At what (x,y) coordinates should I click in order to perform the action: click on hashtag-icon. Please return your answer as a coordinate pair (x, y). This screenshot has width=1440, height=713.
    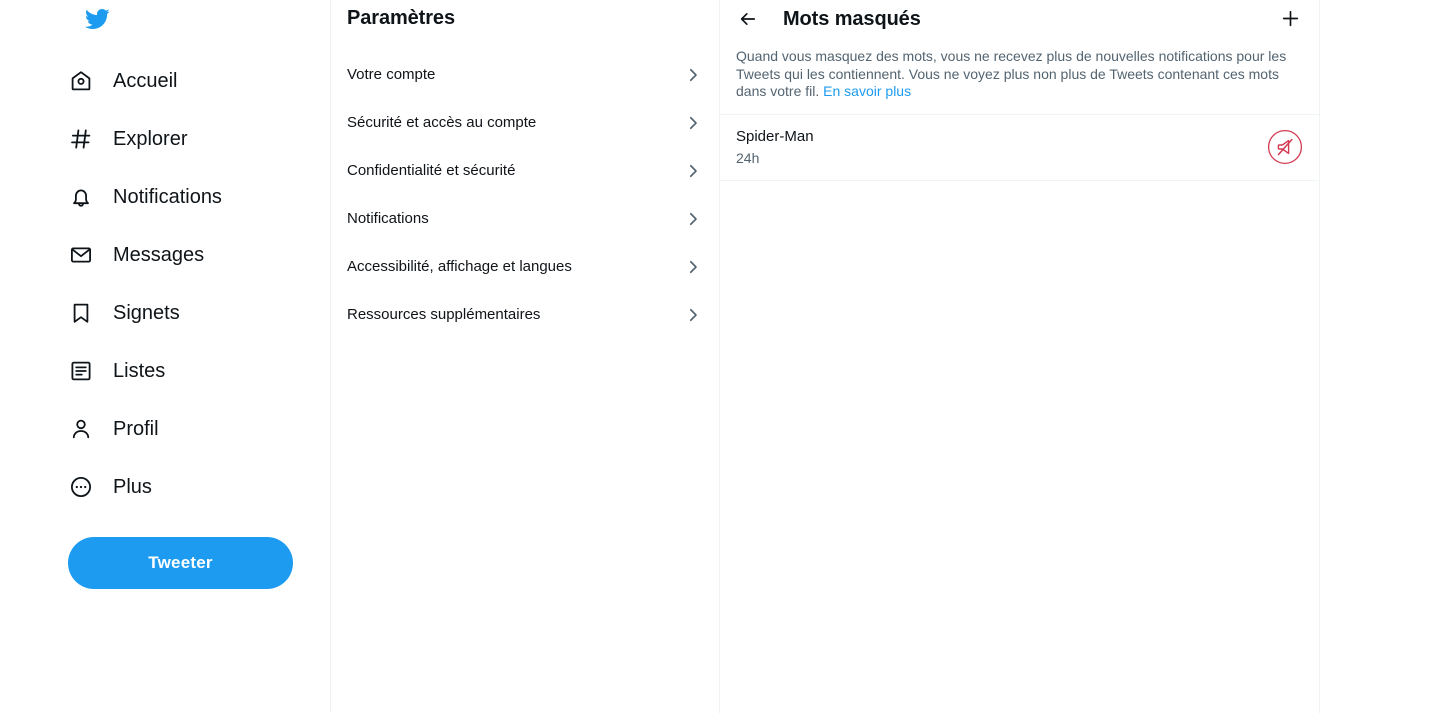
    Looking at the image, I should click on (81, 139).